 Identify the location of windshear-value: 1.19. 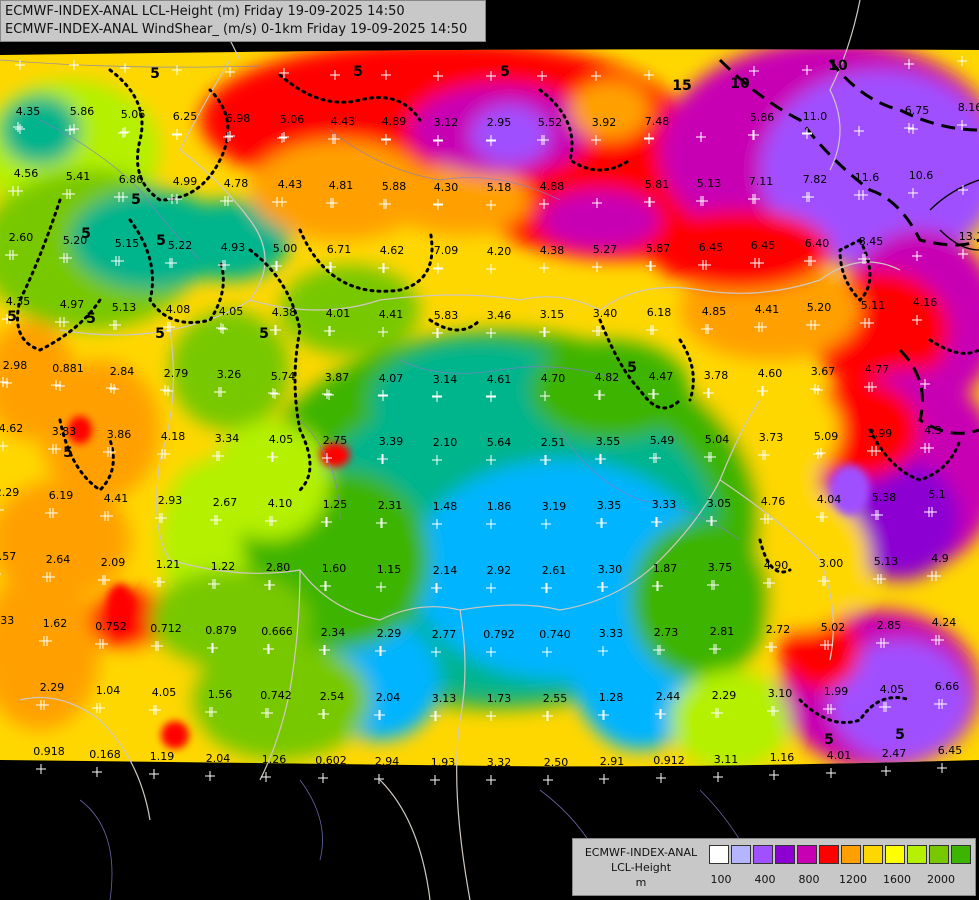
(162, 756).